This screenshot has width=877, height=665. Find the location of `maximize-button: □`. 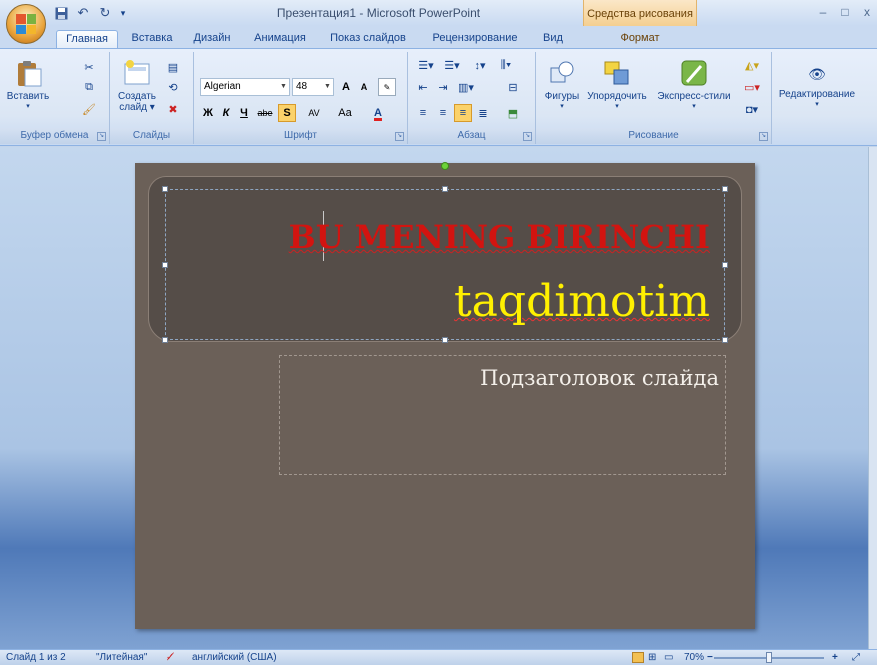

maximize-button: □ is located at coordinates (845, 12).